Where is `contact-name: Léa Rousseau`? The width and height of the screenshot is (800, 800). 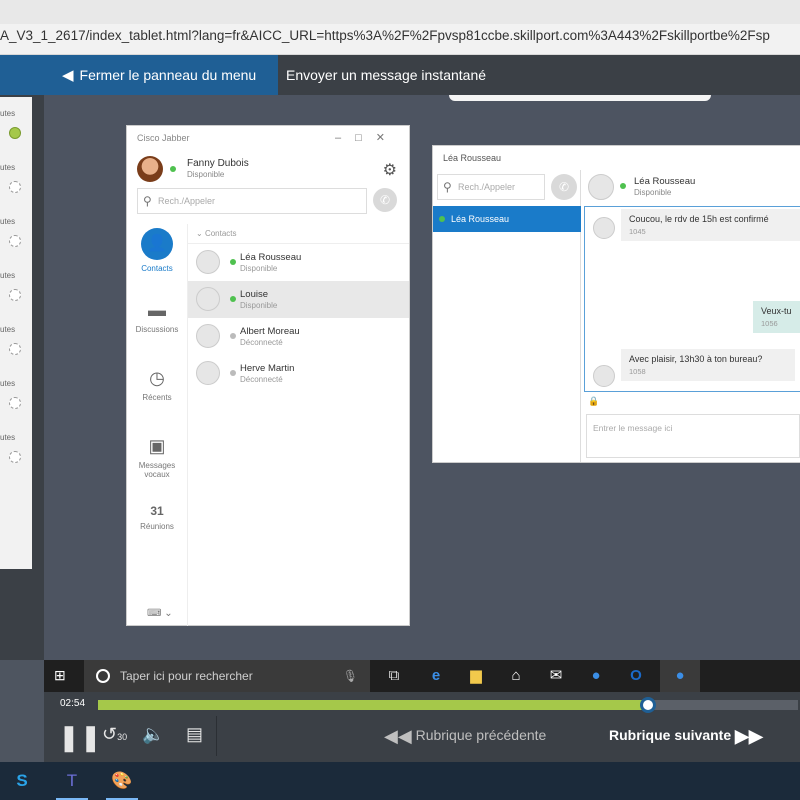
contact-name: Léa Rousseau is located at coordinates (271, 257).